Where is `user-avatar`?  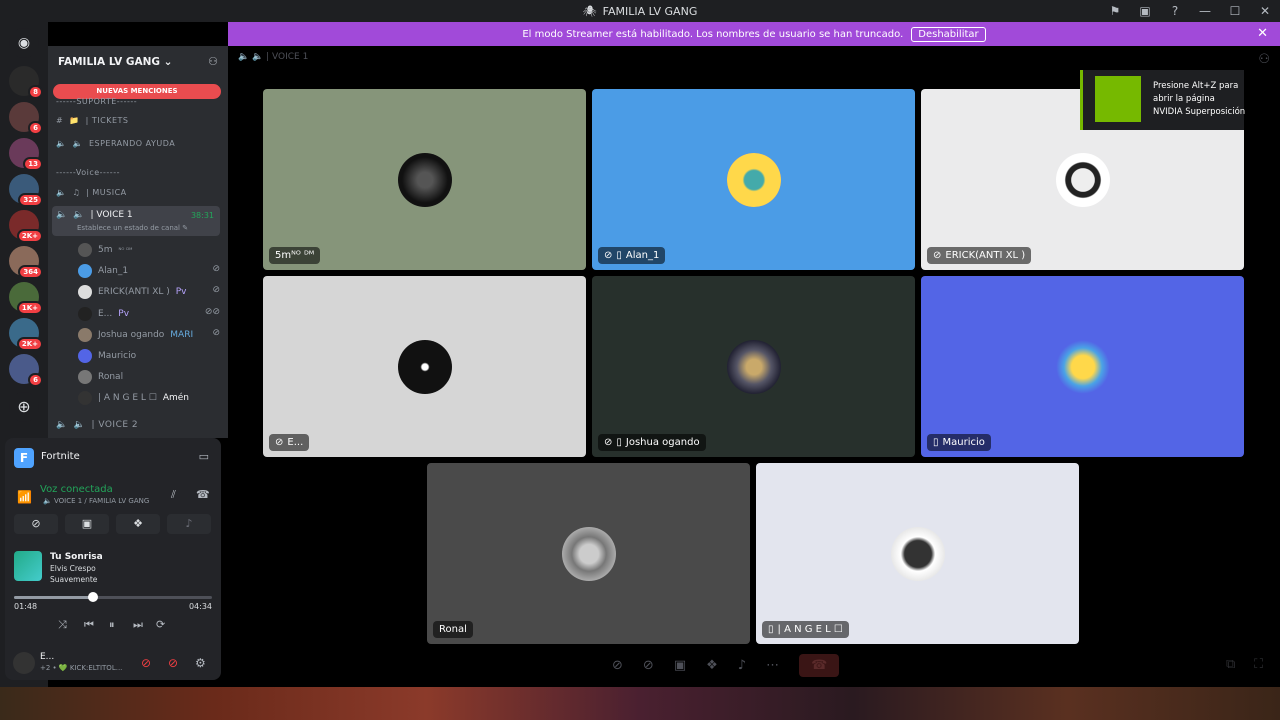
user-avatar is located at coordinates (24, 663).